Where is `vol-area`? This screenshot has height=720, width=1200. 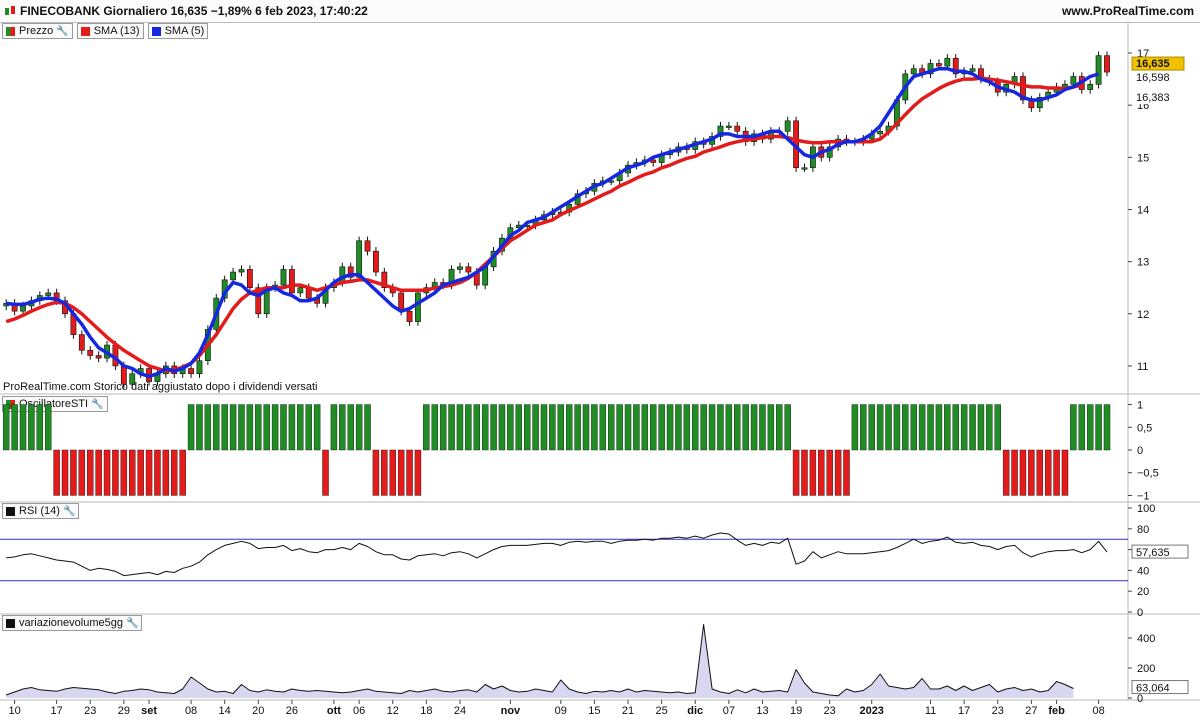
vol-area is located at coordinates (540, 661).